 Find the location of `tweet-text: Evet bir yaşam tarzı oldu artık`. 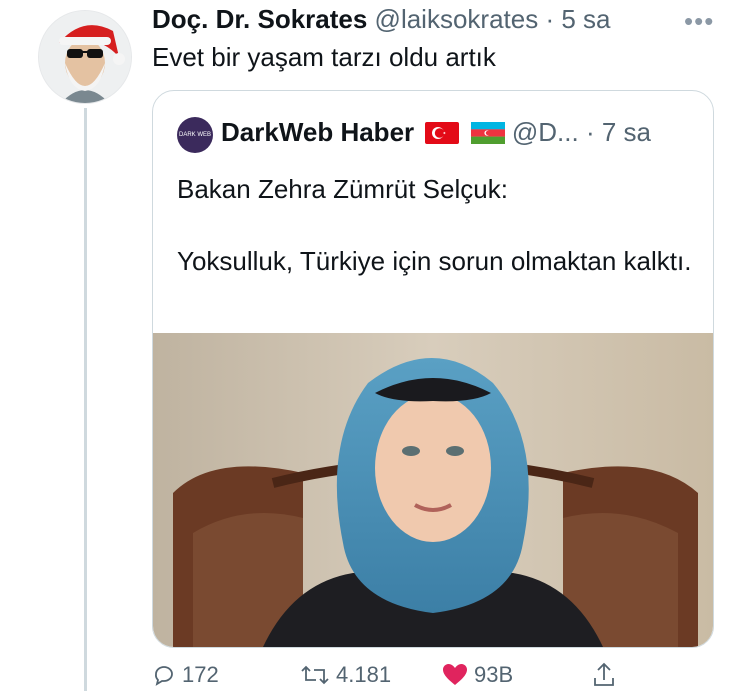

tweet-text: Evet bir yaşam tarzı oldu artık is located at coordinates (324, 57).